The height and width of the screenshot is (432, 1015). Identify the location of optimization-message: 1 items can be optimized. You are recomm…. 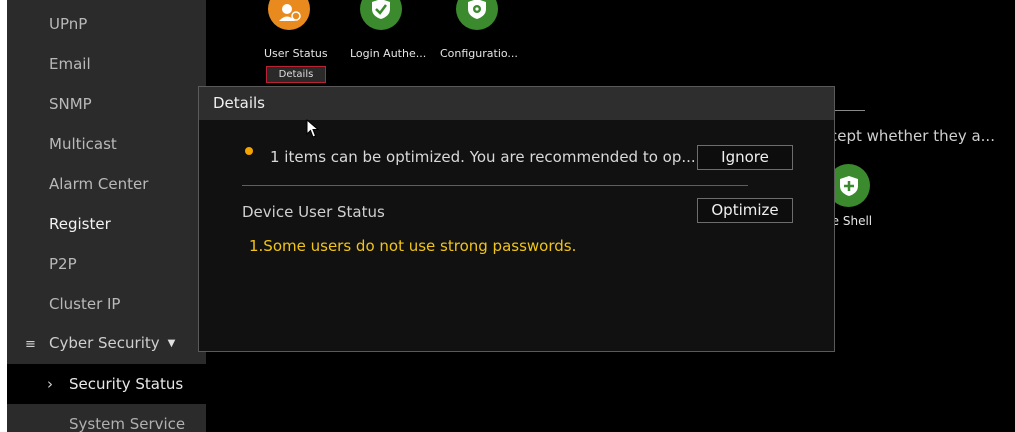
(483, 157).